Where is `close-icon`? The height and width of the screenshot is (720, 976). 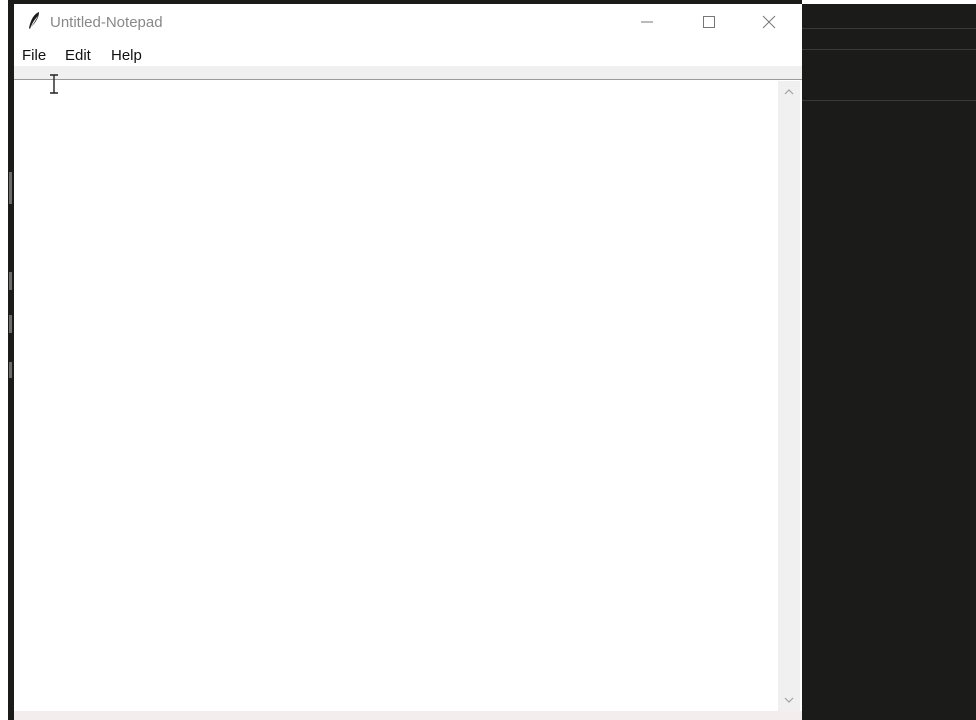
close-icon is located at coordinates (769, 22).